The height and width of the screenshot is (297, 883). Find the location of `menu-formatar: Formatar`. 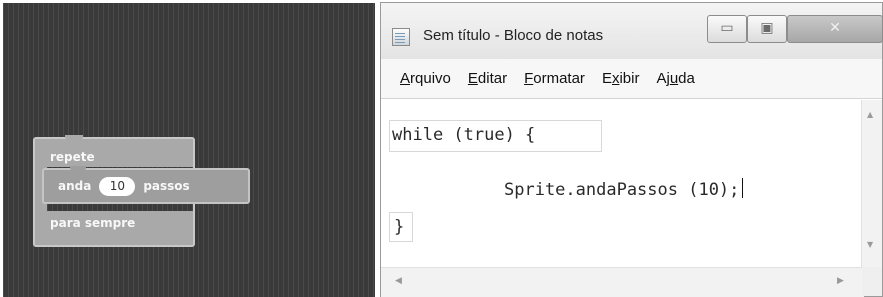

menu-formatar: Formatar is located at coordinates (554, 78).